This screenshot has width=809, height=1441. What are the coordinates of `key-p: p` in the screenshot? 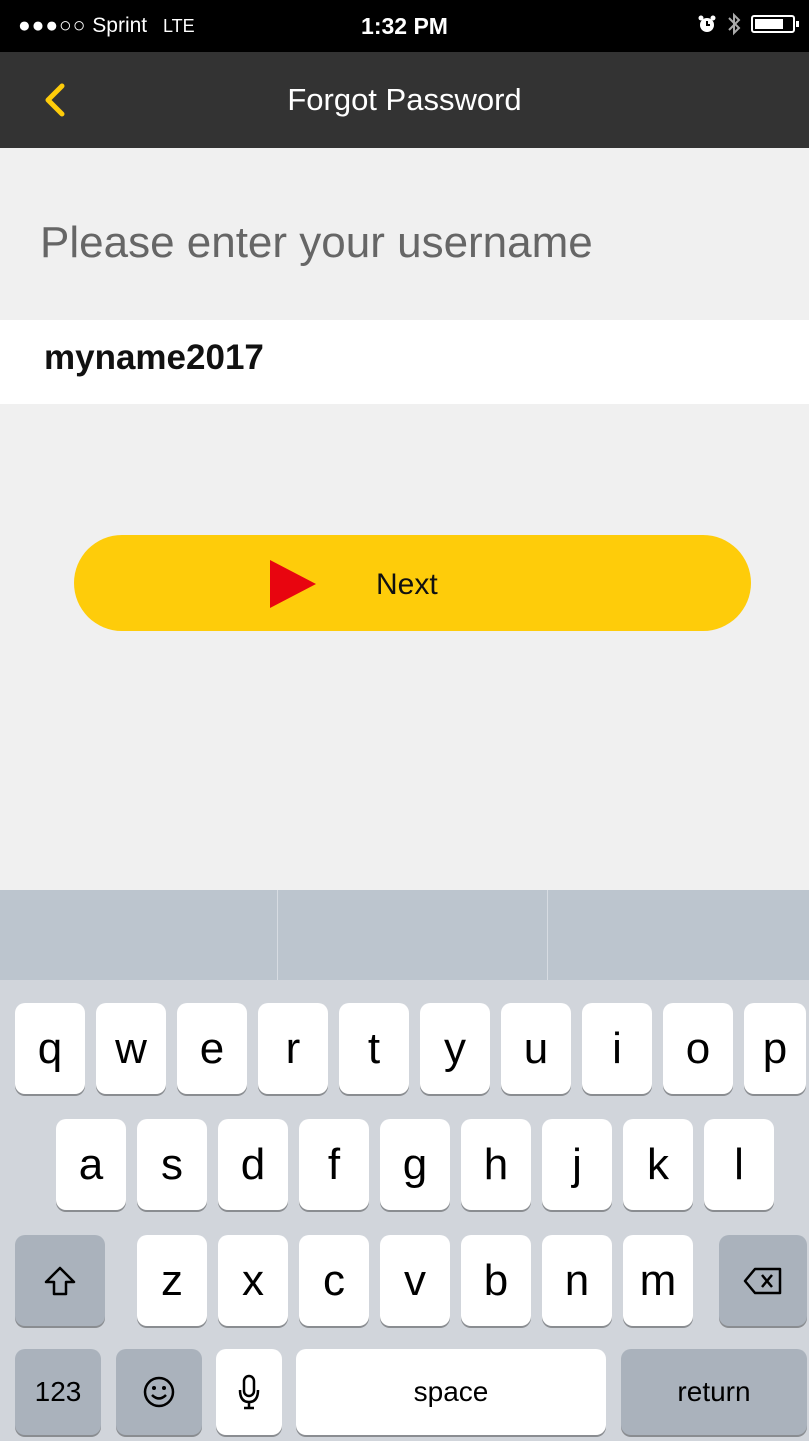 It's located at (775, 1048).